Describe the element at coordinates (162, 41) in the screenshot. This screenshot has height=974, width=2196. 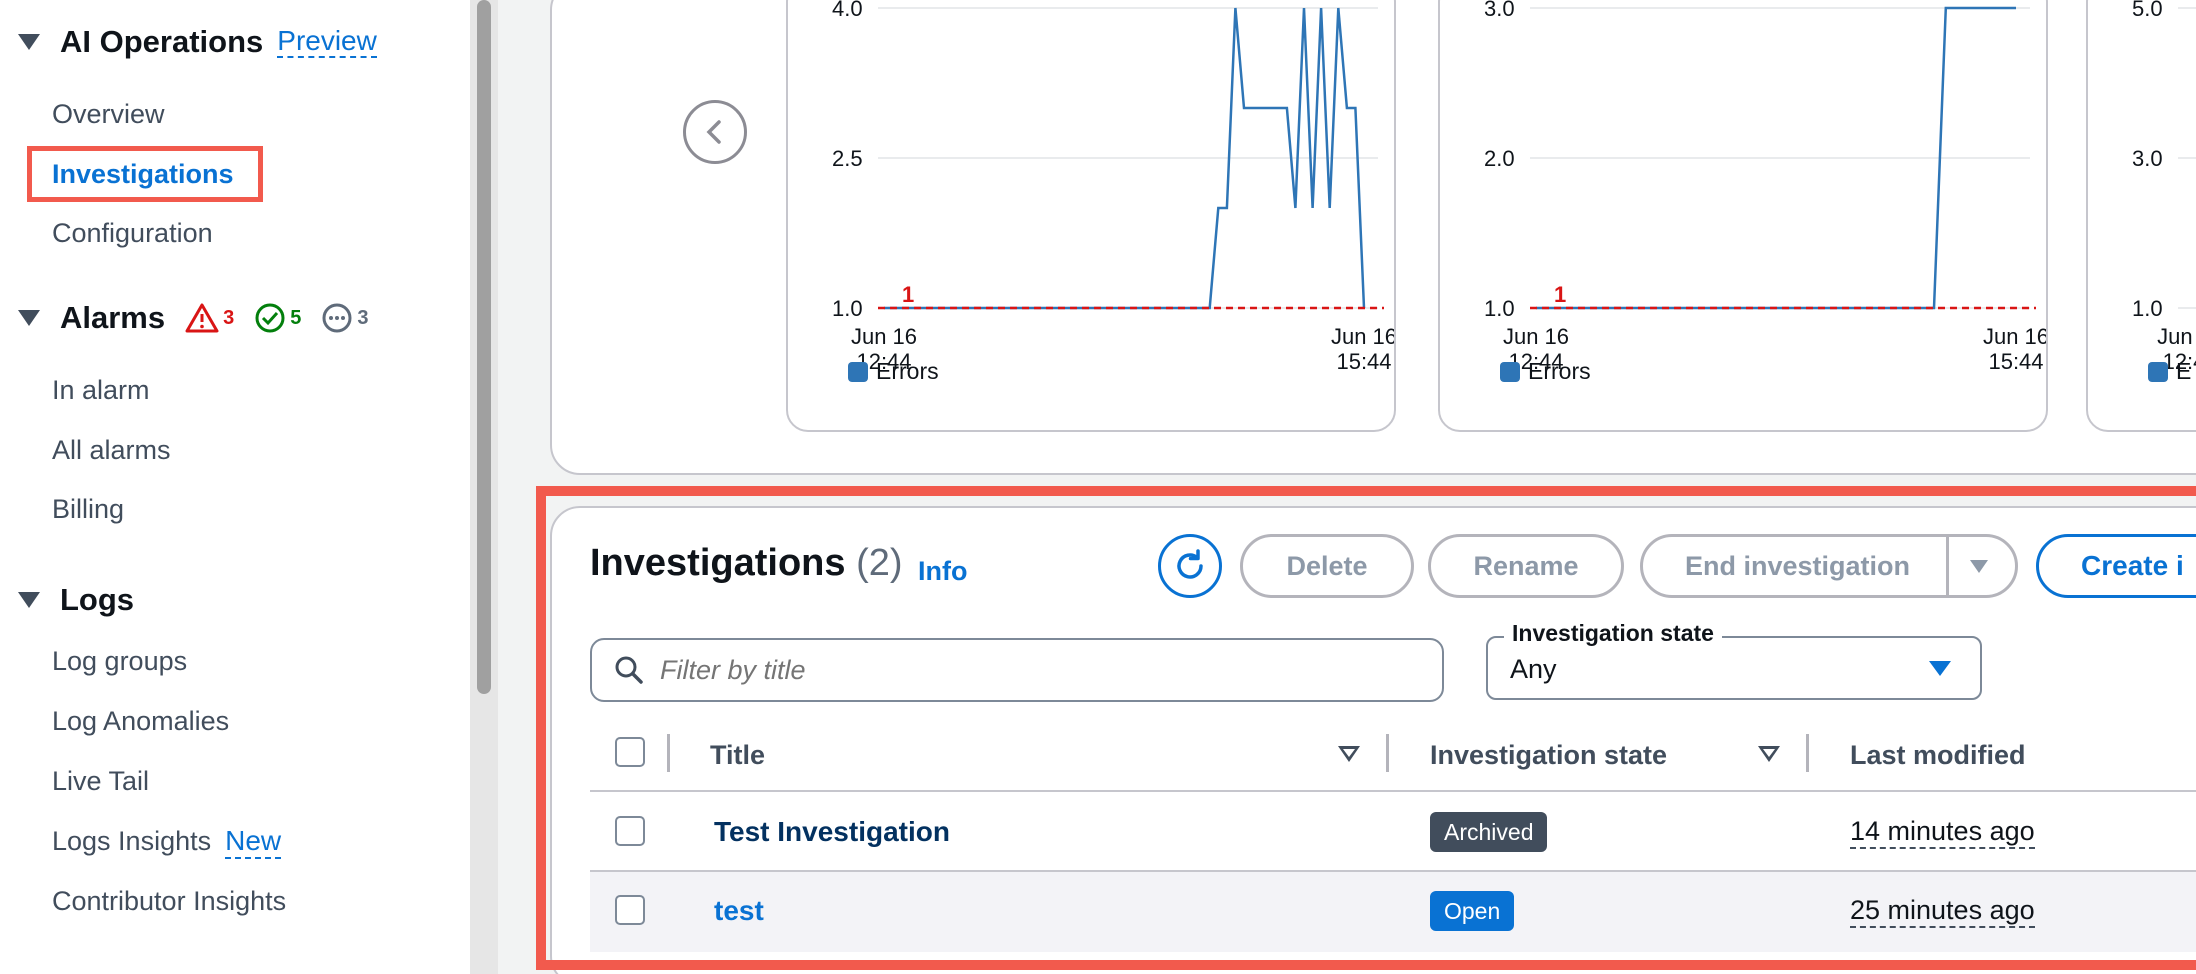
I see `section-title: AI Operations` at that location.